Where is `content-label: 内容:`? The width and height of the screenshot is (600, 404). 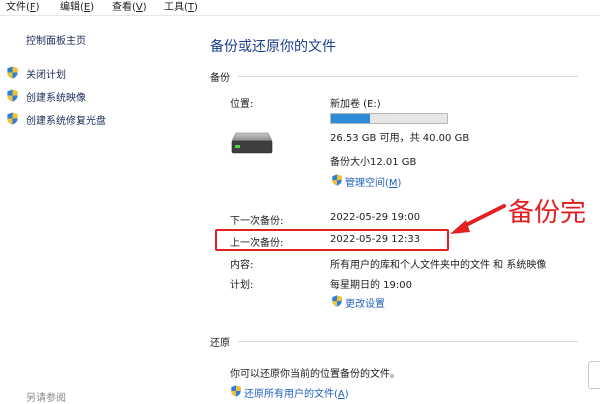 content-label: 内容: is located at coordinates (242, 265).